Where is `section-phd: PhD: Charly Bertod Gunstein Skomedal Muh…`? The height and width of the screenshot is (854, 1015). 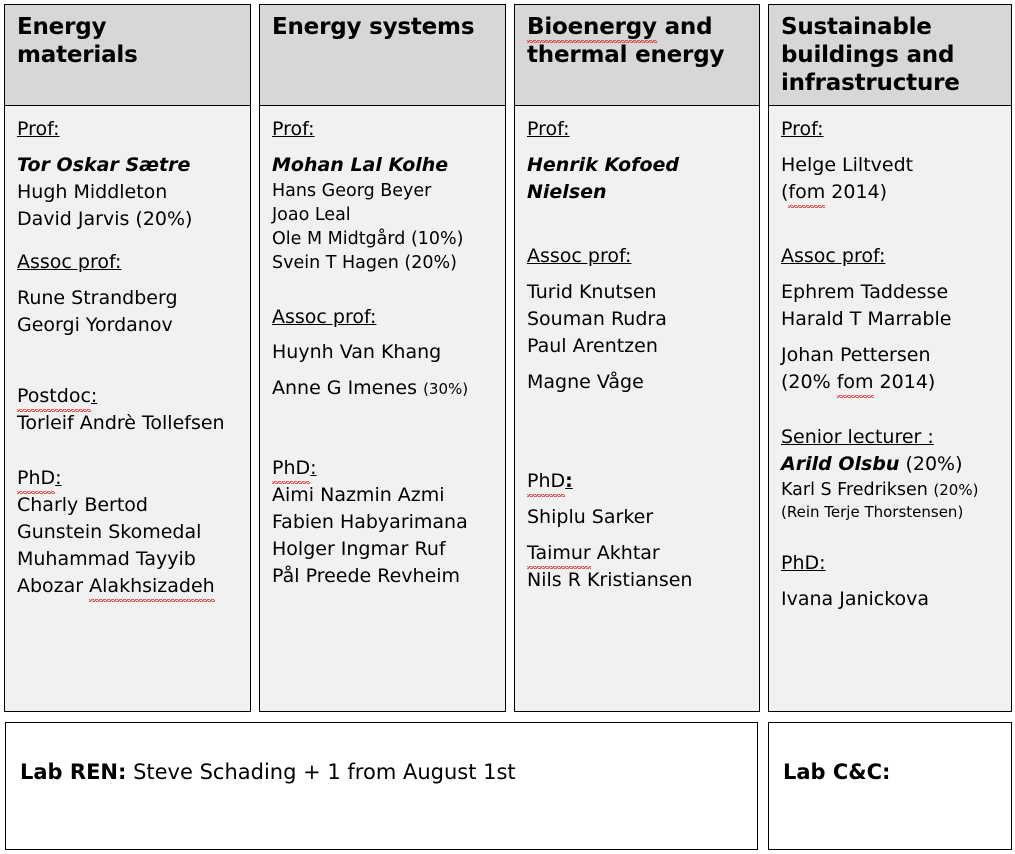
section-phd: PhD: Charly Bertod Gunstein Skomedal Muh… is located at coordinates (127, 533).